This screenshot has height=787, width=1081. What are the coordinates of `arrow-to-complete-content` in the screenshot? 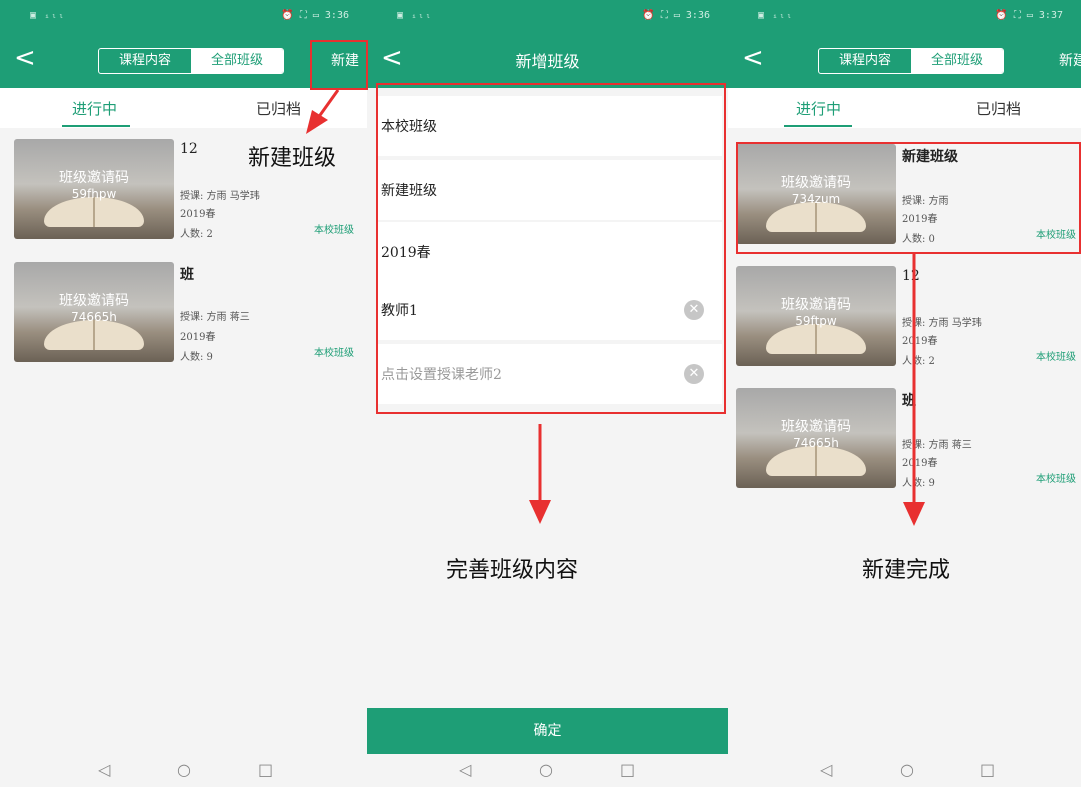 It's located at (540, 474).